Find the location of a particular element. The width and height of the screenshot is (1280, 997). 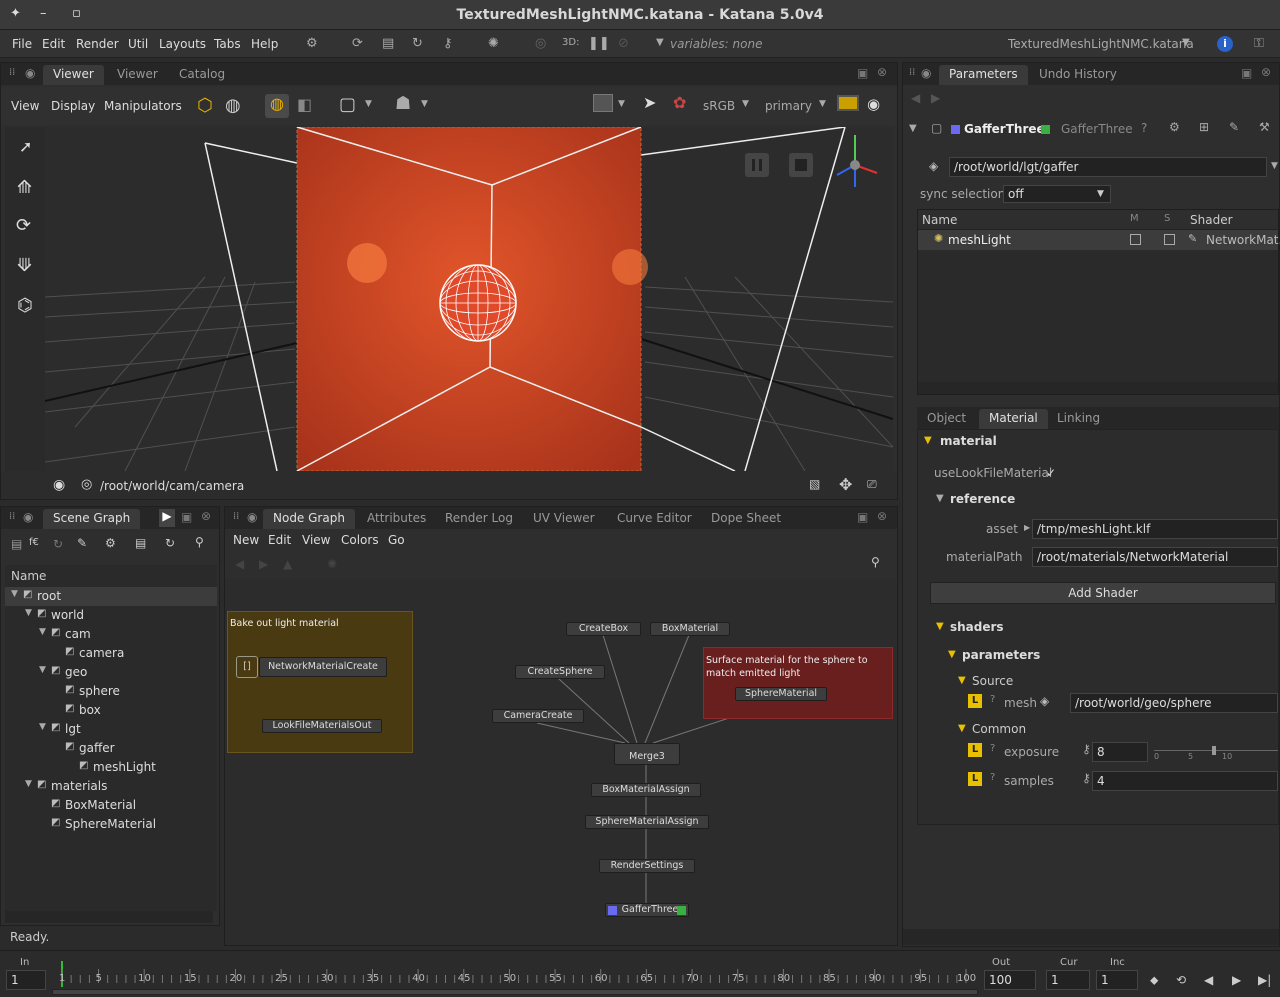

light-manipulator-icon: ⌬ is located at coordinates (25, 305).